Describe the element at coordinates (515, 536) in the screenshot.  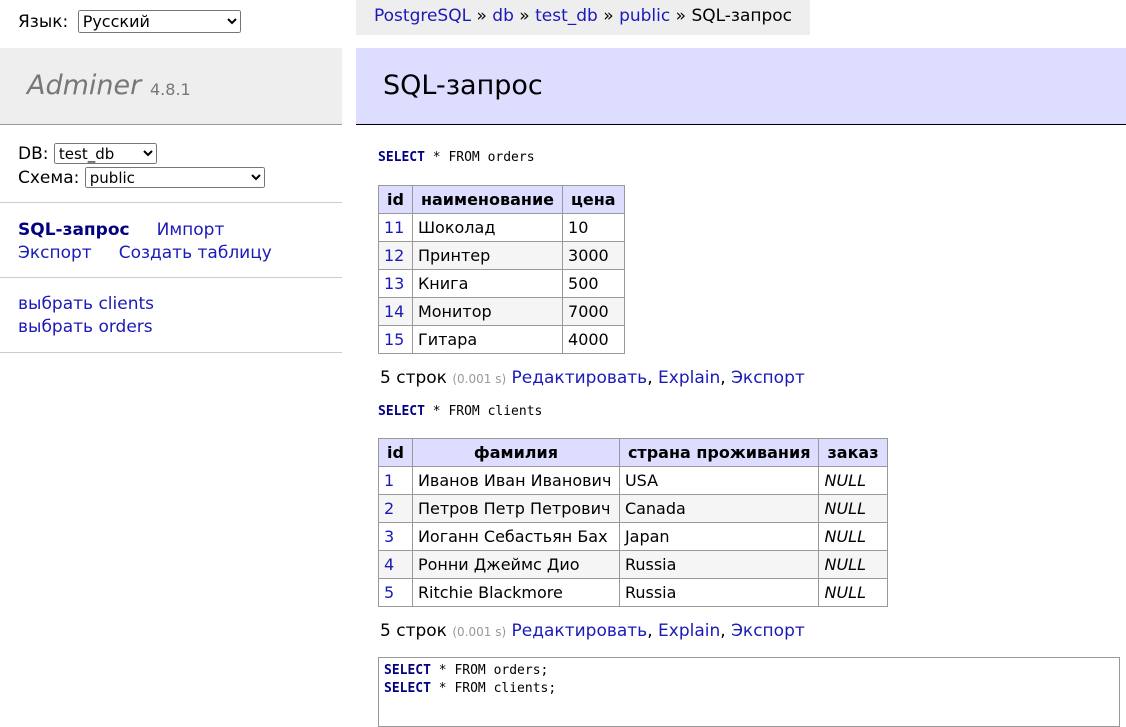
I see `table-cell: Иоганн Себастьян Бах` at that location.